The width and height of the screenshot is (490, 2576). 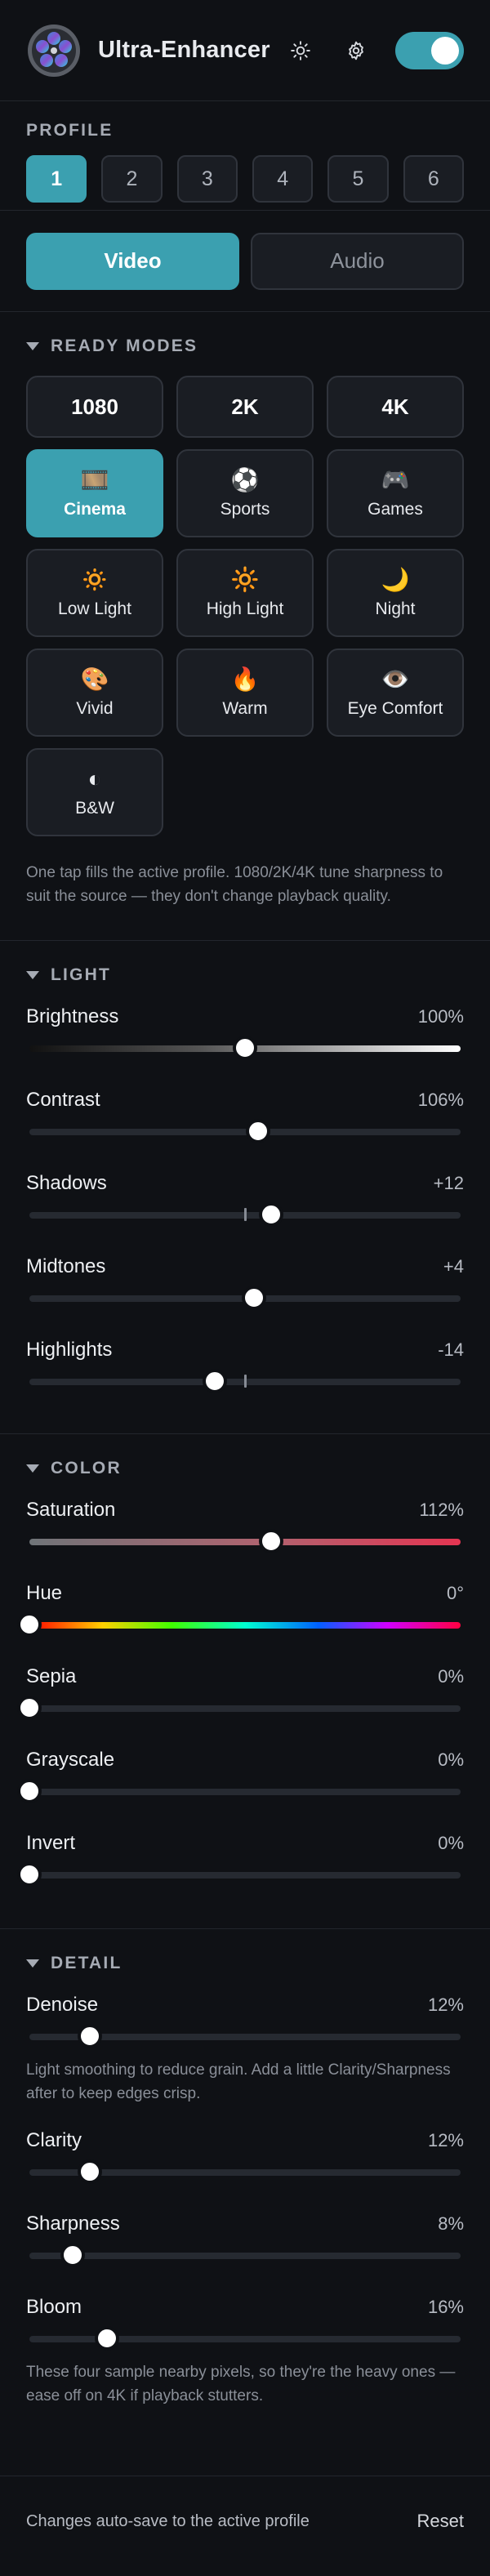 I want to click on palette-icon: 🎨, so click(x=94, y=679).